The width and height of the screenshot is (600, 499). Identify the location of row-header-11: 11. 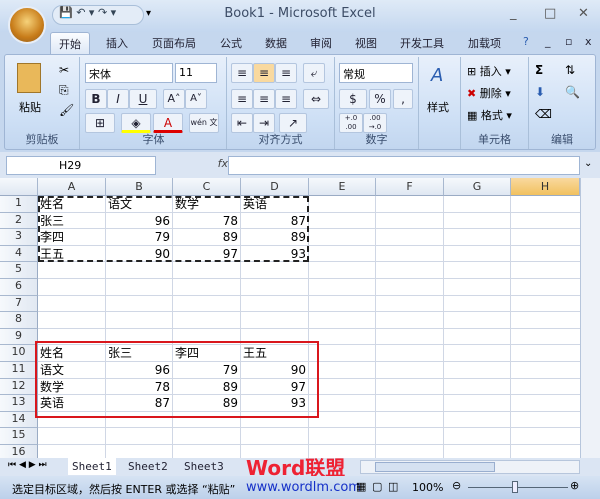
(19, 370).